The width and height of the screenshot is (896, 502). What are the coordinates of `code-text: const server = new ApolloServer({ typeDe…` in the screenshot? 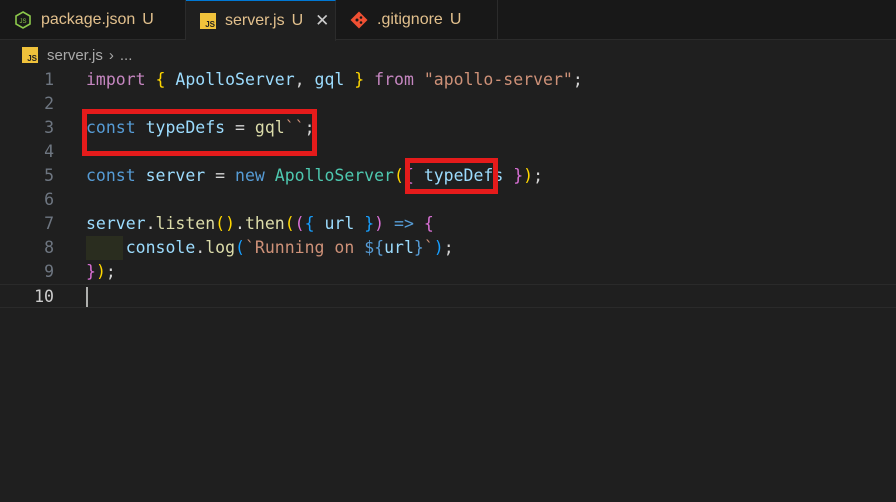 It's located at (315, 175).